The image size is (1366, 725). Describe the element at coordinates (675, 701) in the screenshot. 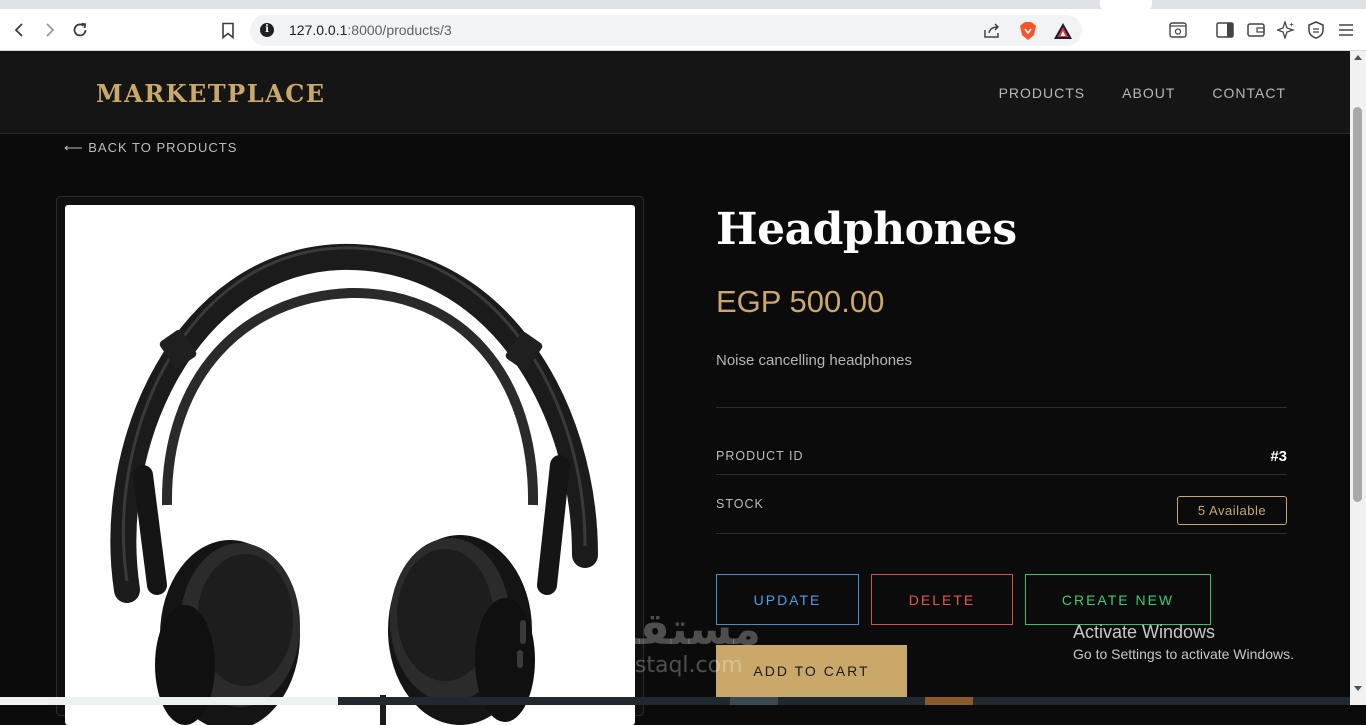

I see `windows-taskbar` at that location.